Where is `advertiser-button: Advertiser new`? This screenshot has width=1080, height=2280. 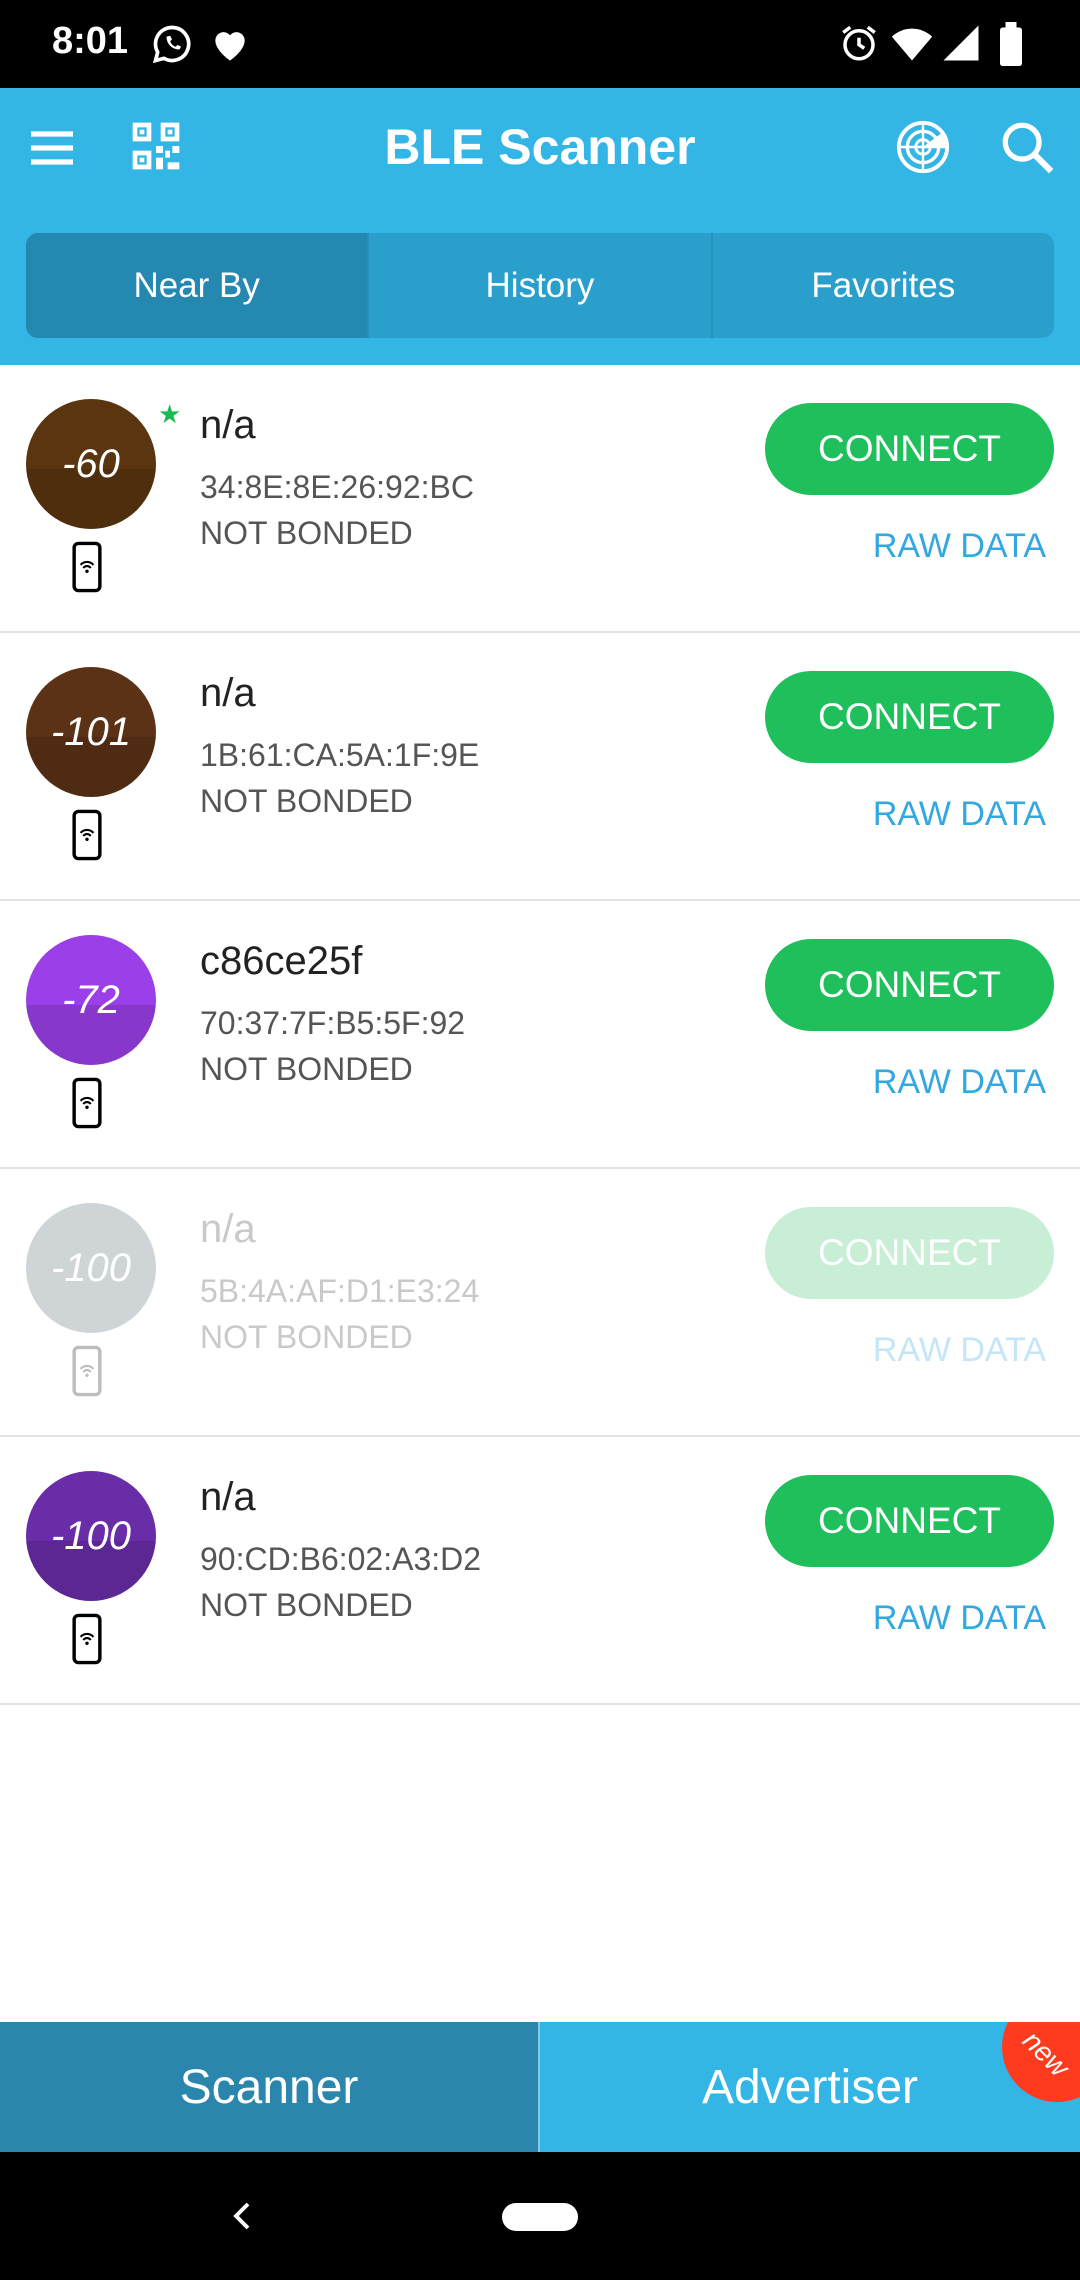
advertiser-button: Advertiser new is located at coordinates (810, 2087).